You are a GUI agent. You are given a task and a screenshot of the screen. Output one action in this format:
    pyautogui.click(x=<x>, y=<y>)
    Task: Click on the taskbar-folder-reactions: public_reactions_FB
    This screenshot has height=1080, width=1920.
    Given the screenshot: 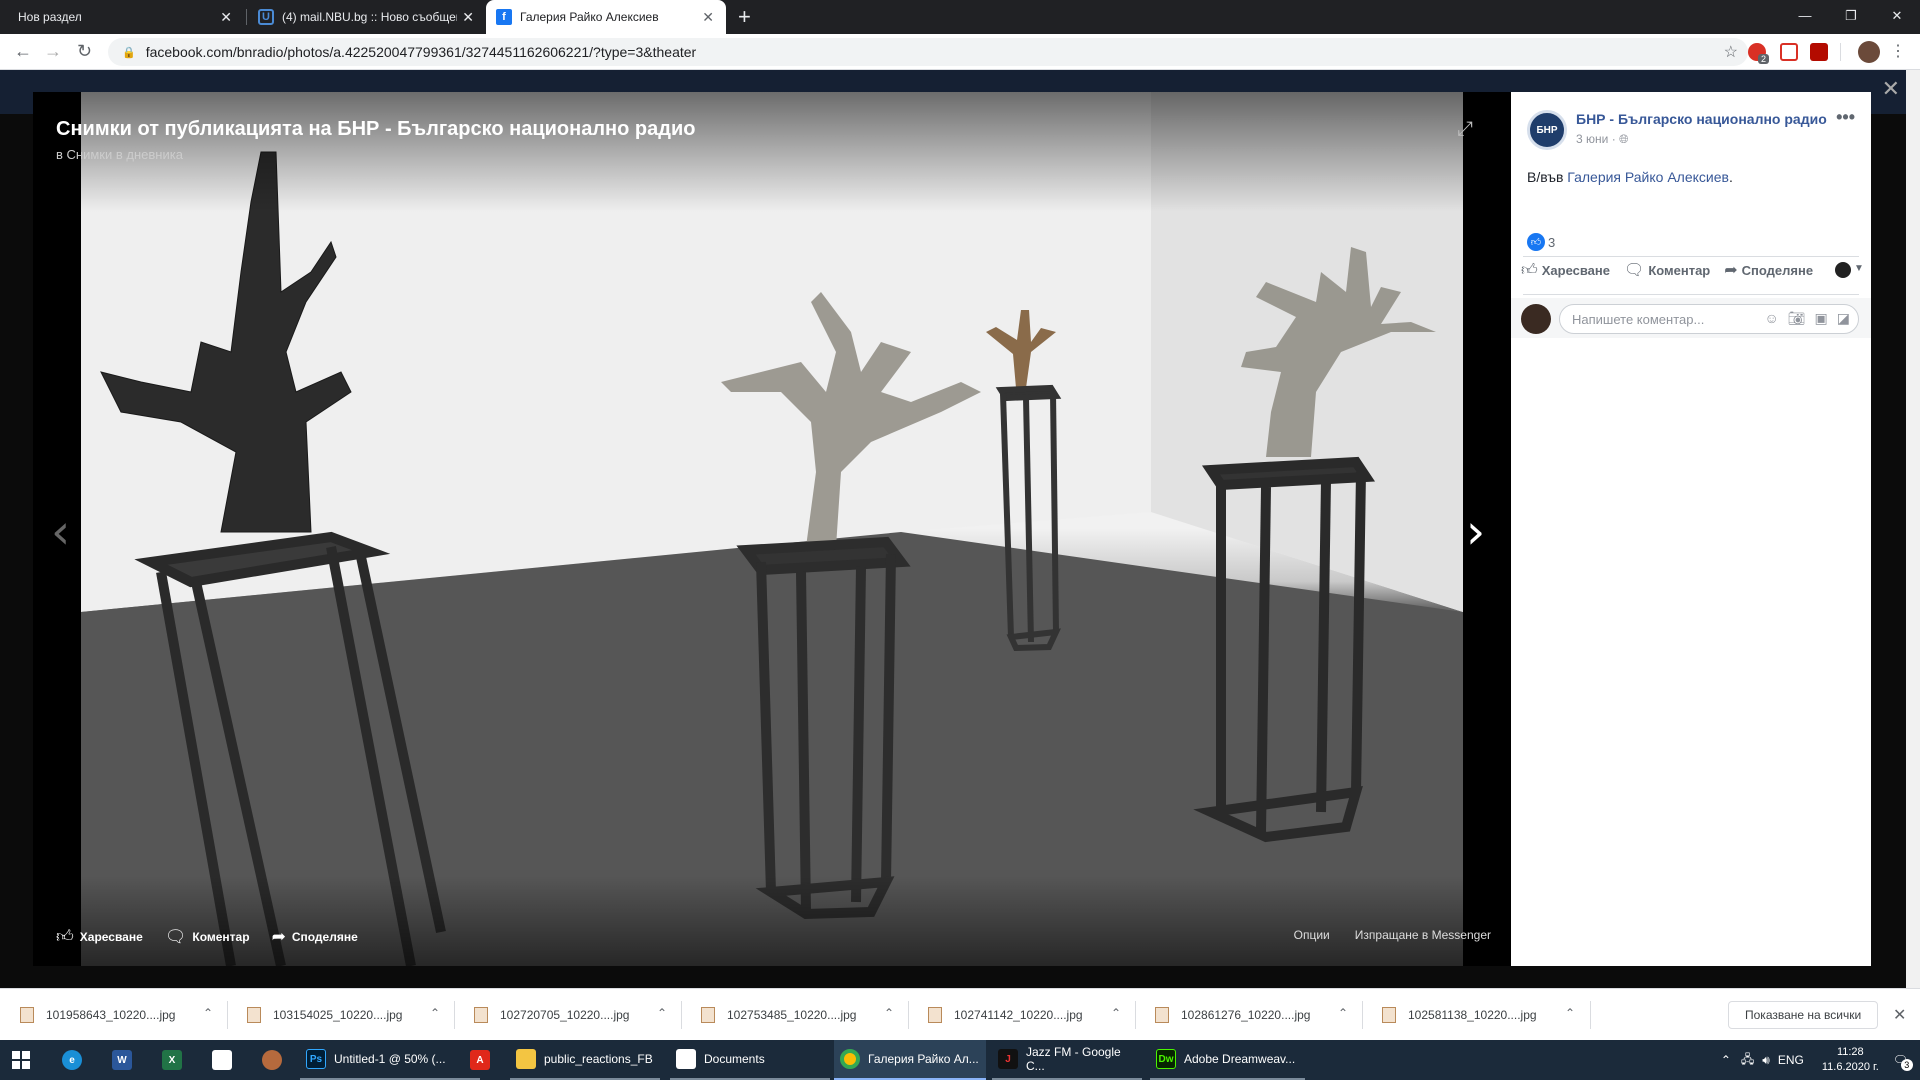 What is the action you would take?
    pyautogui.click(x=585, y=1060)
    